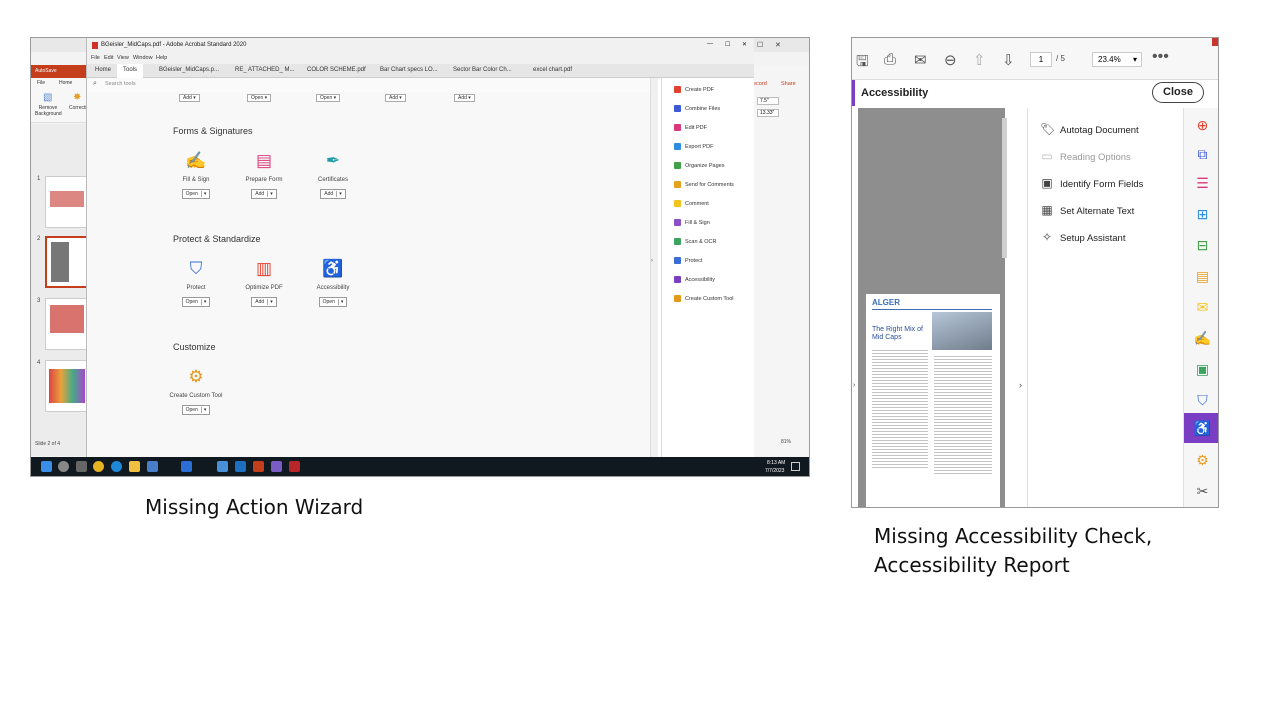  What do you see at coordinates (258, 466) in the screenshot?
I see `powerpoint-icon` at bounding box center [258, 466].